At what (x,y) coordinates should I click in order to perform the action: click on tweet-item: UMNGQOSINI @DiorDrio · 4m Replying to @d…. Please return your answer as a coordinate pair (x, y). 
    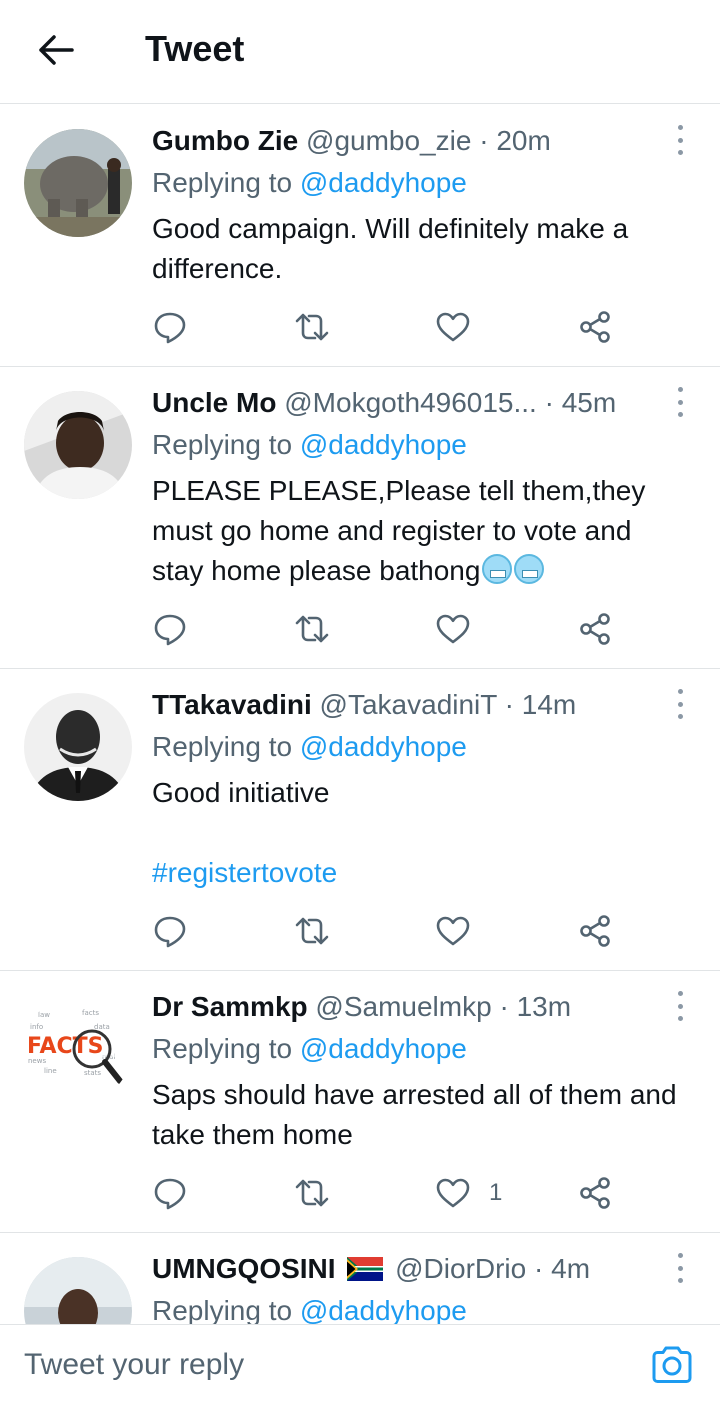
    Looking at the image, I should click on (360, 1278).